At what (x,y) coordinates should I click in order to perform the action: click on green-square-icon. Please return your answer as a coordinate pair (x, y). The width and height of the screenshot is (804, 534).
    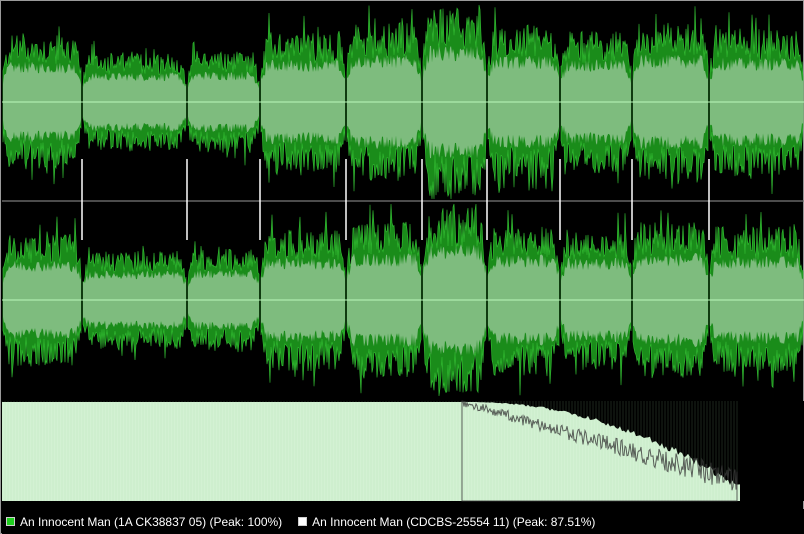
    Looking at the image, I should click on (10, 521).